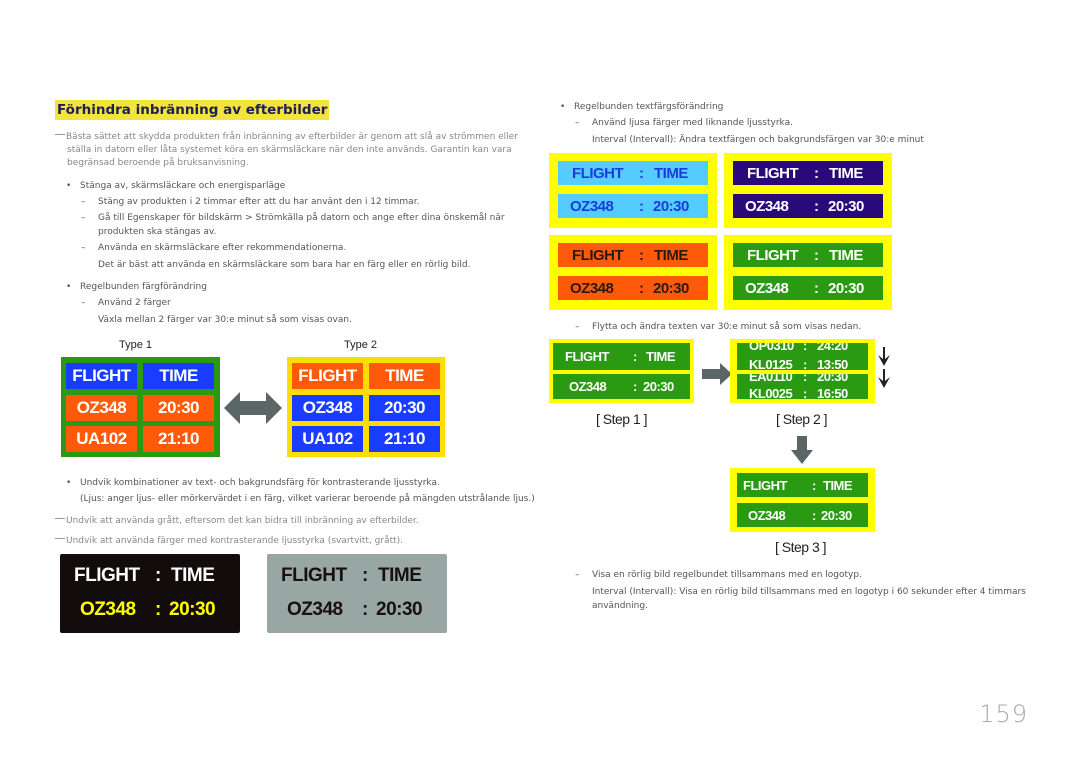 This screenshot has width=1080, height=763. What do you see at coordinates (802, 356) in the screenshot?
I see `board-line: OP0310 : 24:20 KL0125 : 13:50` at bounding box center [802, 356].